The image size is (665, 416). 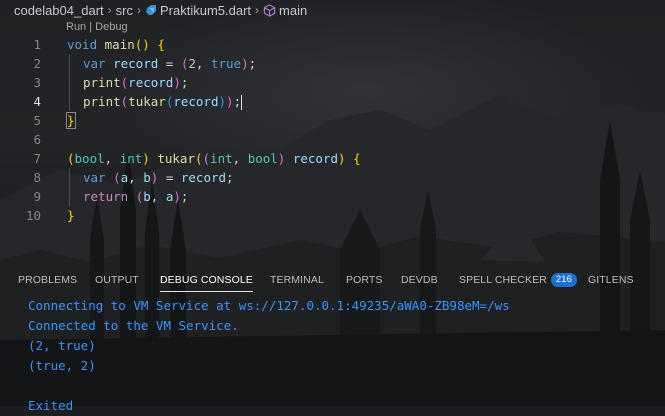 I want to click on tab-devdb: DEVDB, so click(x=419, y=280).